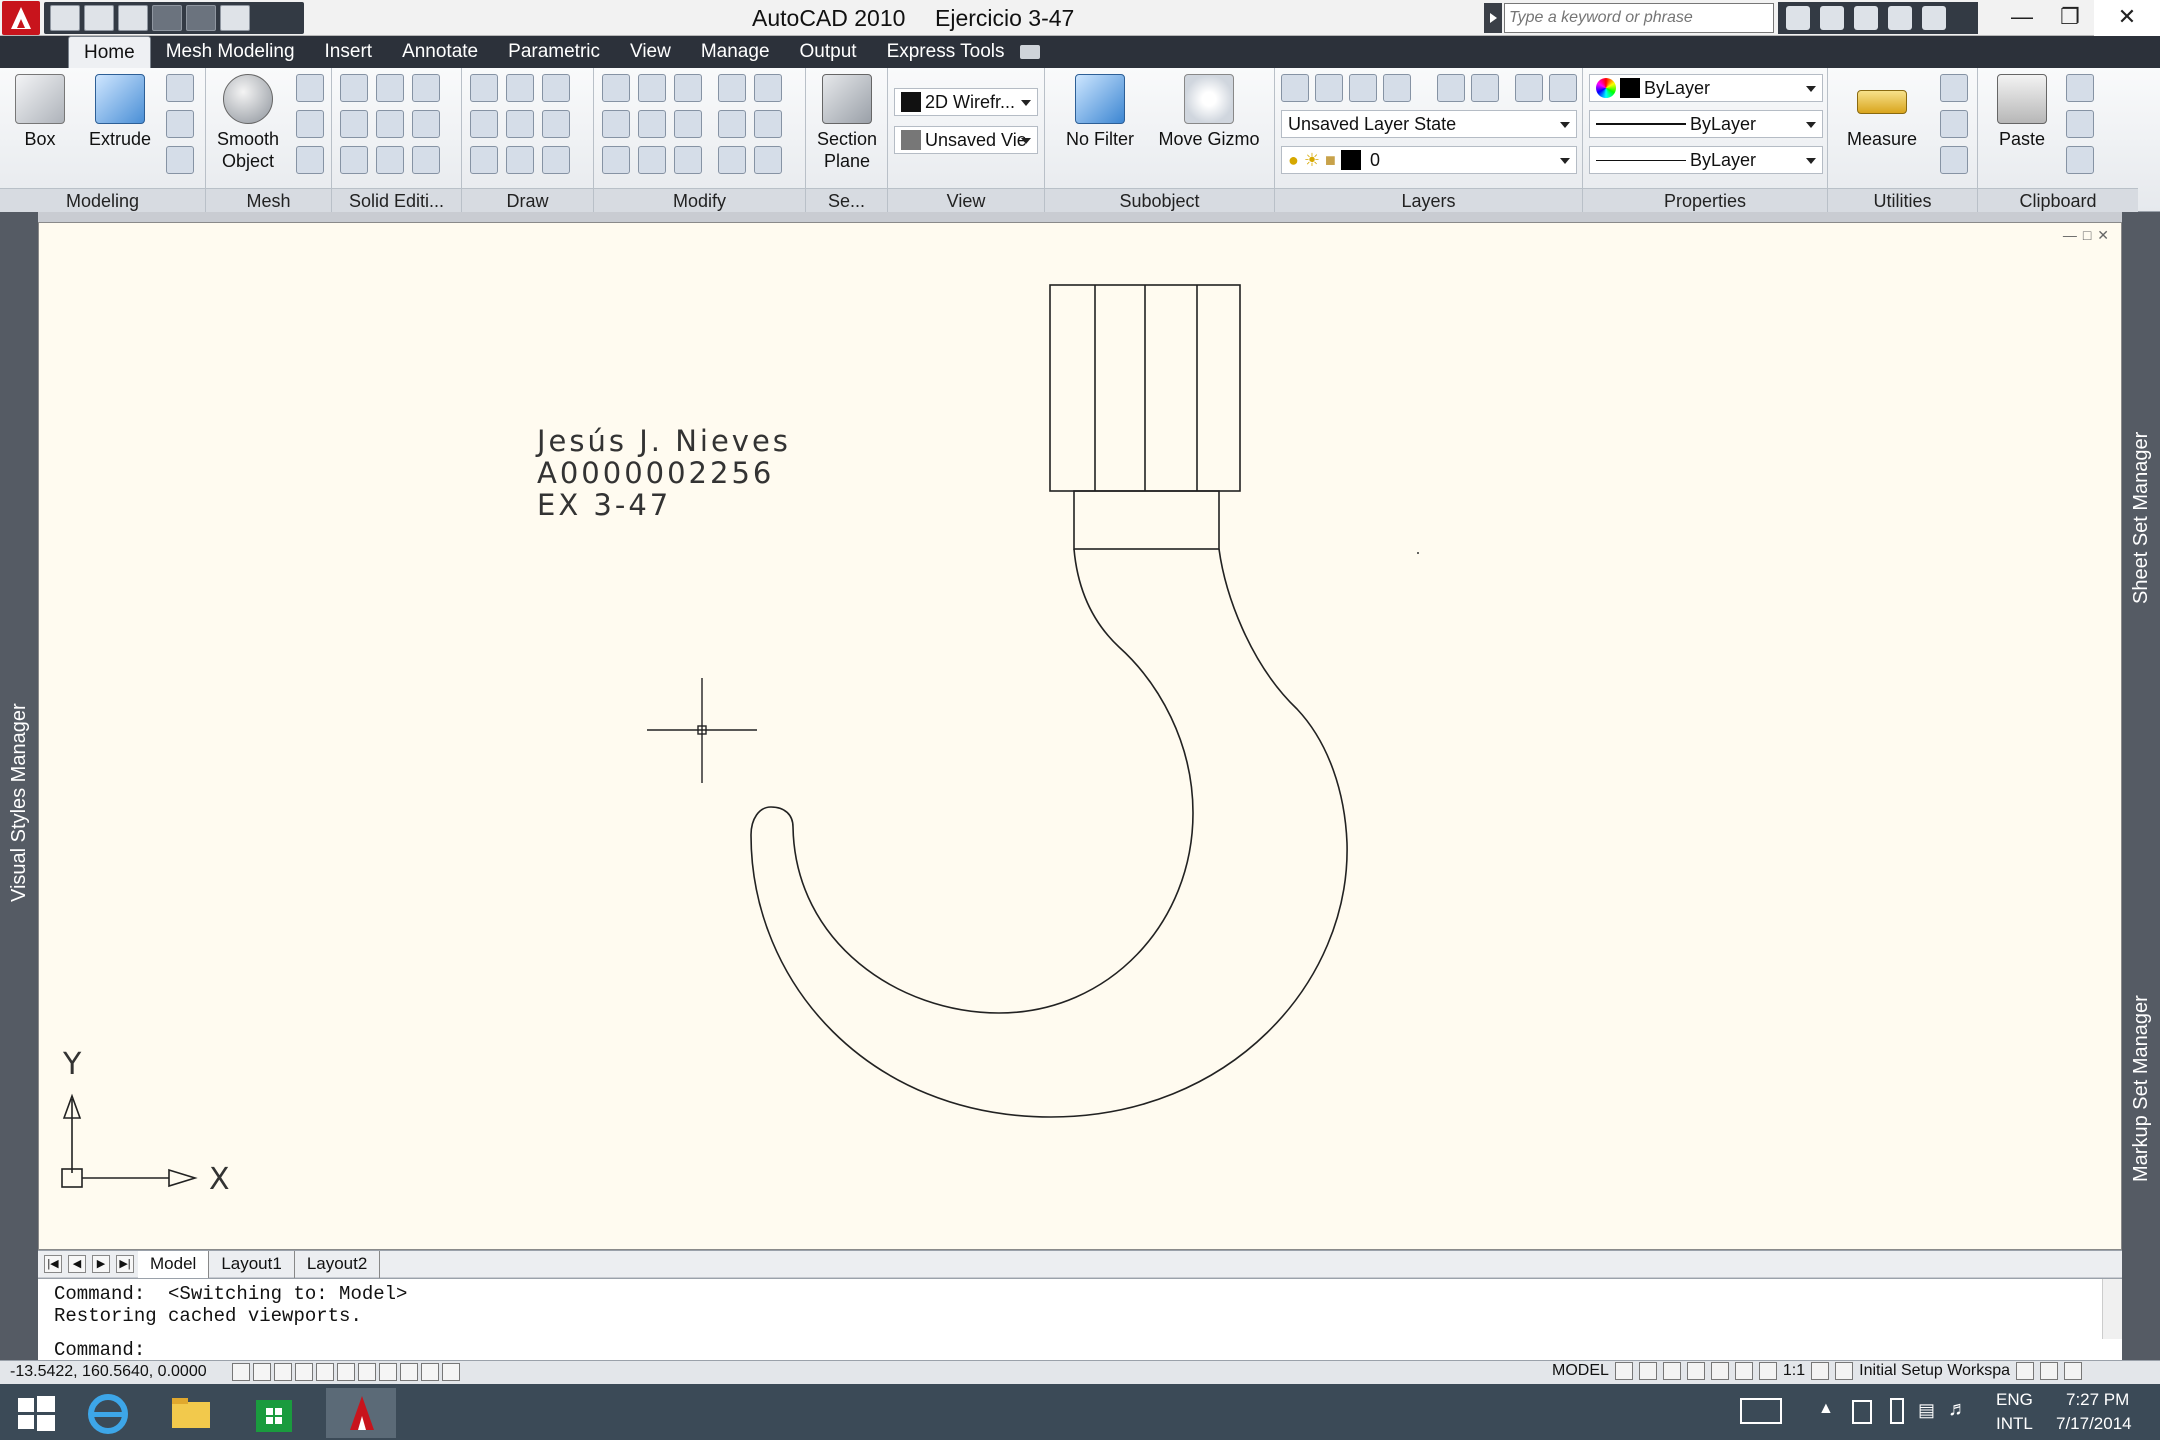 This screenshot has height=1440, width=2160. What do you see at coordinates (650, 52) in the screenshot?
I see `tab-view: View` at bounding box center [650, 52].